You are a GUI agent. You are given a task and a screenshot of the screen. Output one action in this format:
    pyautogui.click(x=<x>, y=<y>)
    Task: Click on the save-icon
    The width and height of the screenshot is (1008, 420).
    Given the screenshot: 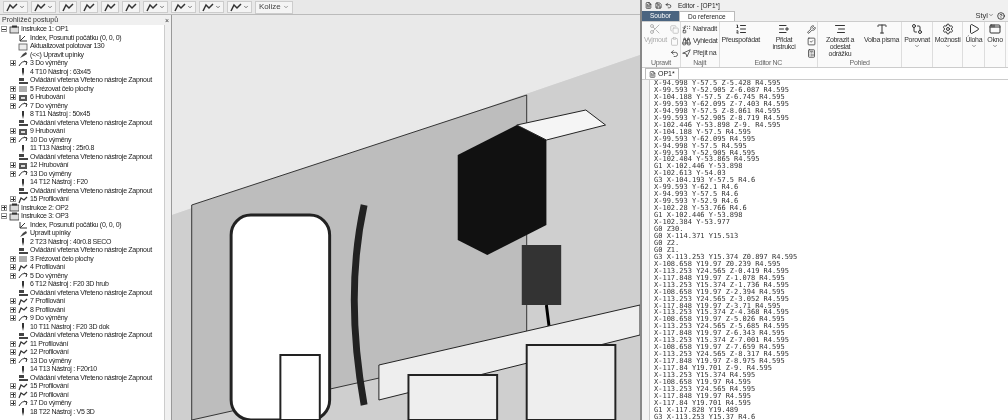 What is the action you would take?
    pyautogui.click(x=658, y=5)
    